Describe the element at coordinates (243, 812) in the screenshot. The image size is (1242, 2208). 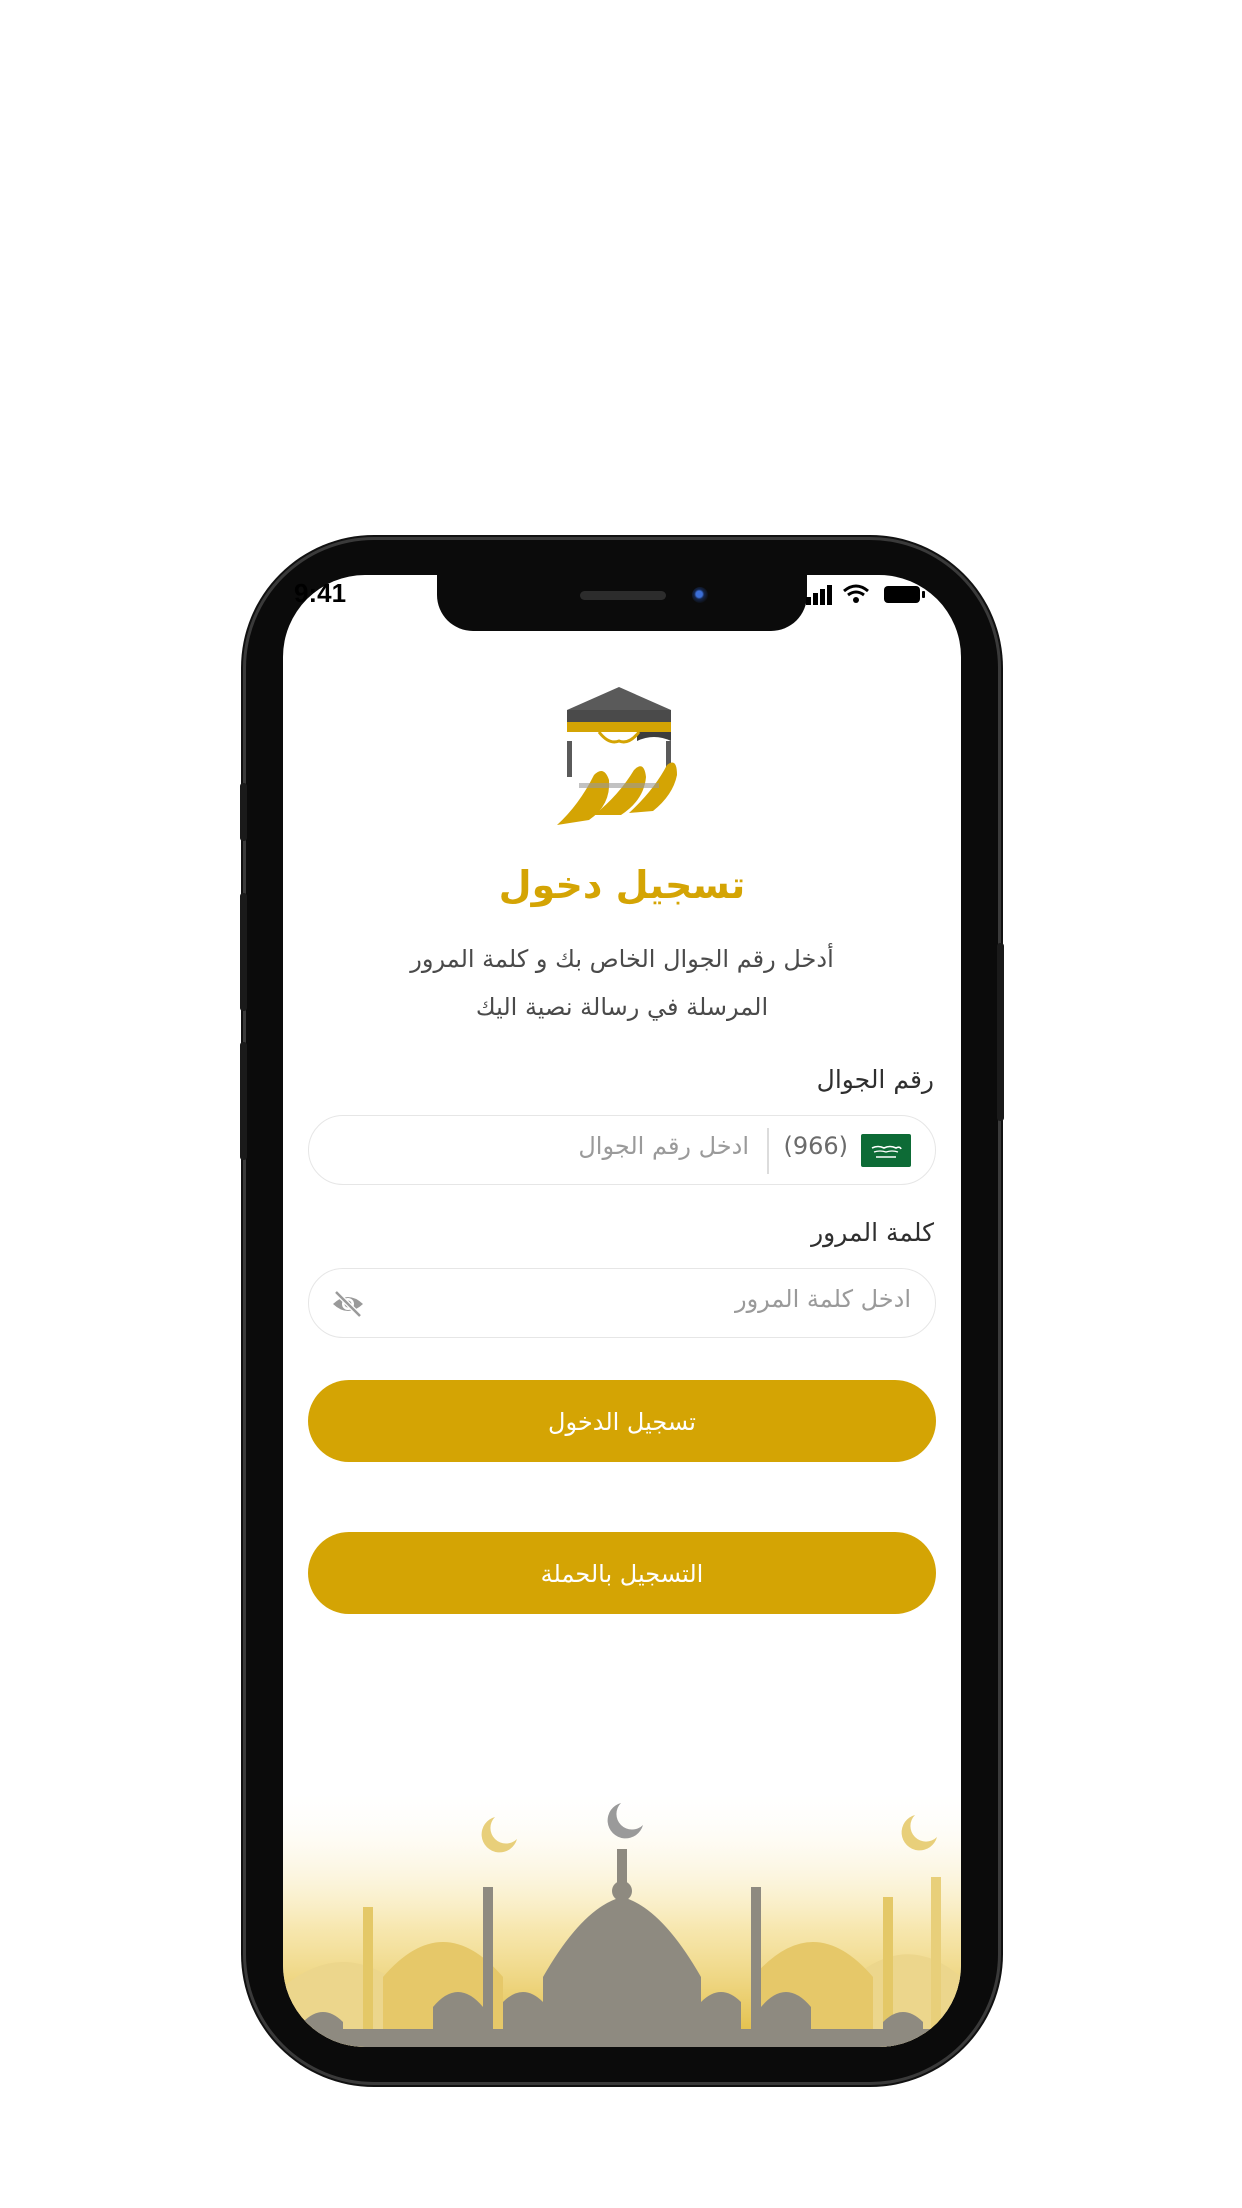
I see `mute-switch` at that location.